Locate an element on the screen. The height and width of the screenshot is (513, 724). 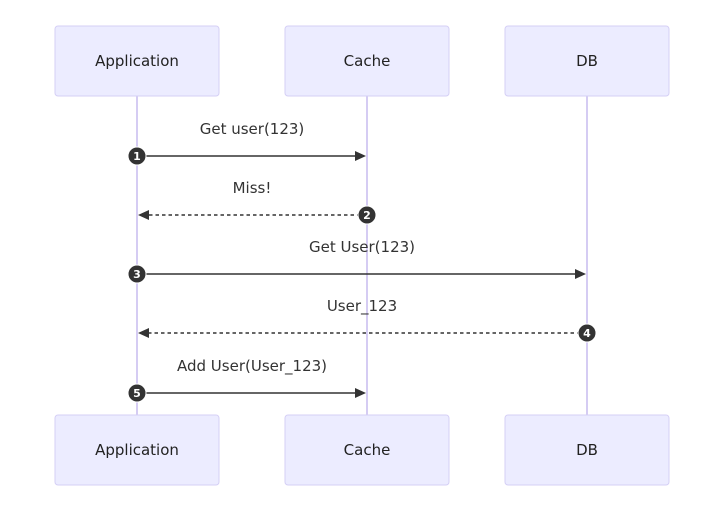
sequence-number-text: 3 is located at coordinates (137, 274).